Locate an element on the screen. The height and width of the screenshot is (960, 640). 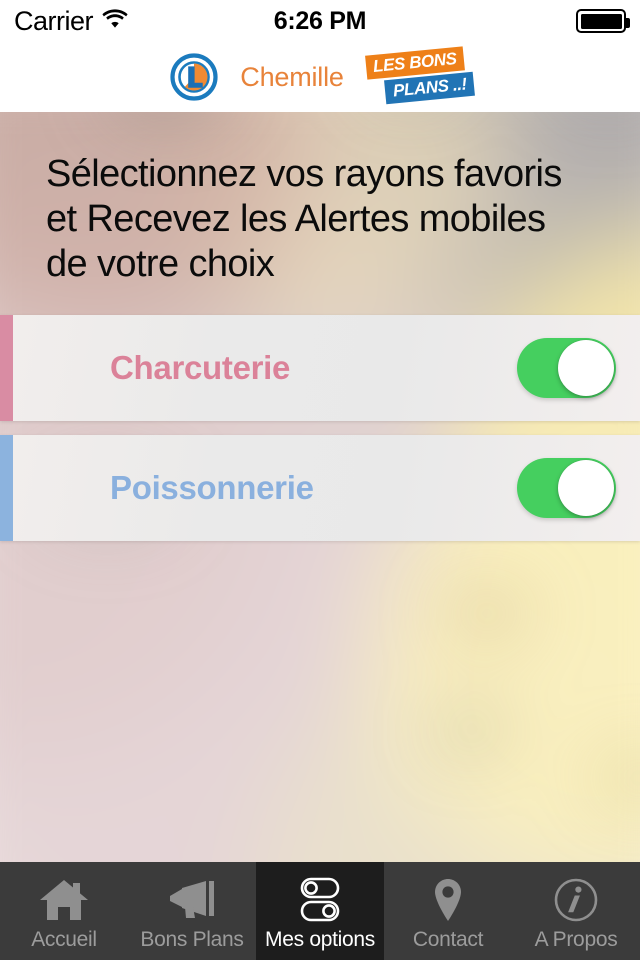
status-bar-left: Carrier is located at coordinates (71, 20).